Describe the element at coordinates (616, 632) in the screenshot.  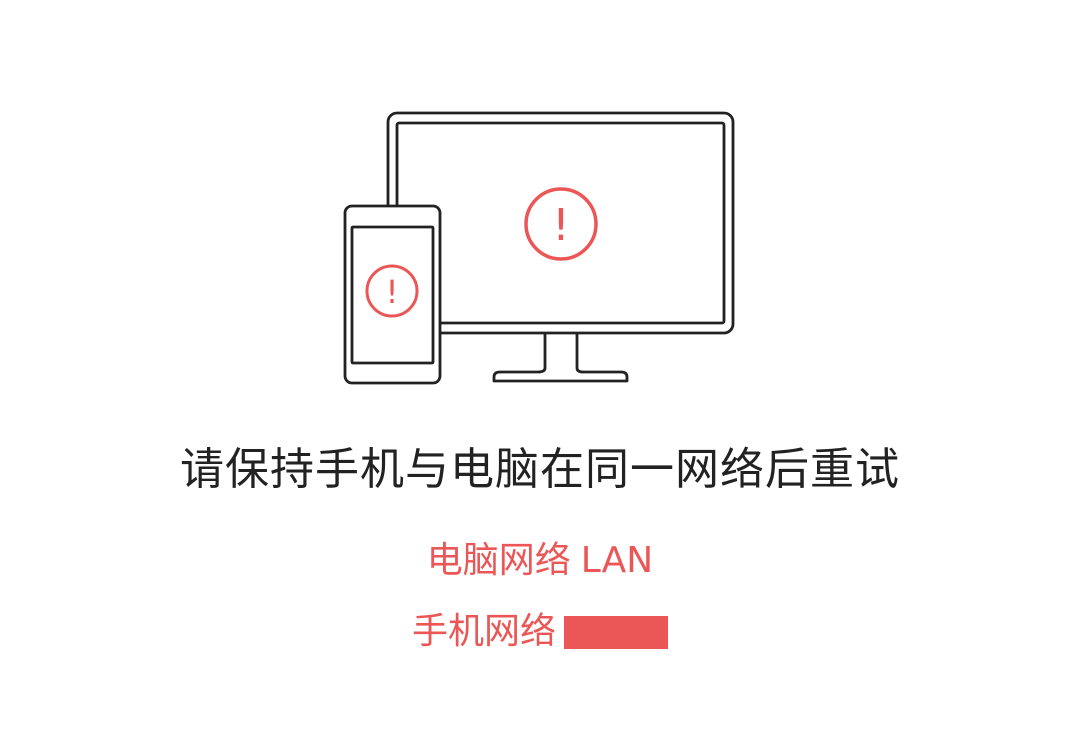
I see `phone-network-value-redacted` at that location.